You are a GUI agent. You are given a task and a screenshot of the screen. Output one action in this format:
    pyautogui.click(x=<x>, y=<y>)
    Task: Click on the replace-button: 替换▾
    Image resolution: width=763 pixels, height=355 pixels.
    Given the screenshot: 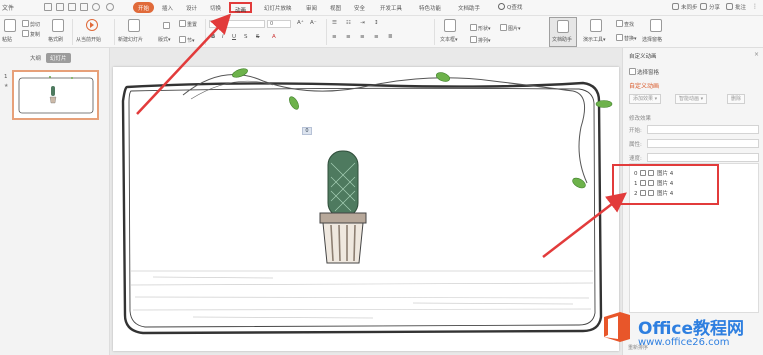 What is the action you would take?
    pyautogui.click(x=626, y=38)
    